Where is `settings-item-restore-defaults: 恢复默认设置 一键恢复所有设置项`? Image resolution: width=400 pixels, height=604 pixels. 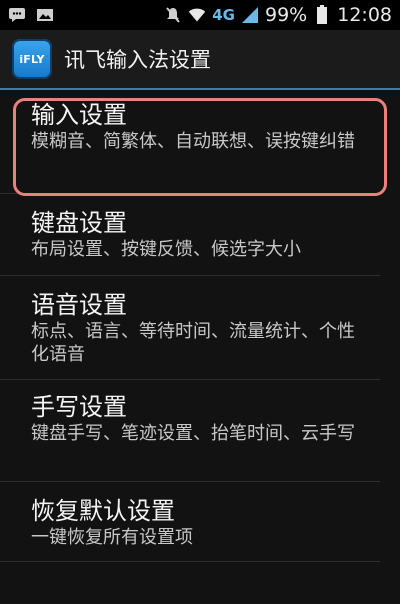
settings-item-restore-defaults: 恢复默认设置 一键恢复所有设置项 is located at coordinates (190, 522).